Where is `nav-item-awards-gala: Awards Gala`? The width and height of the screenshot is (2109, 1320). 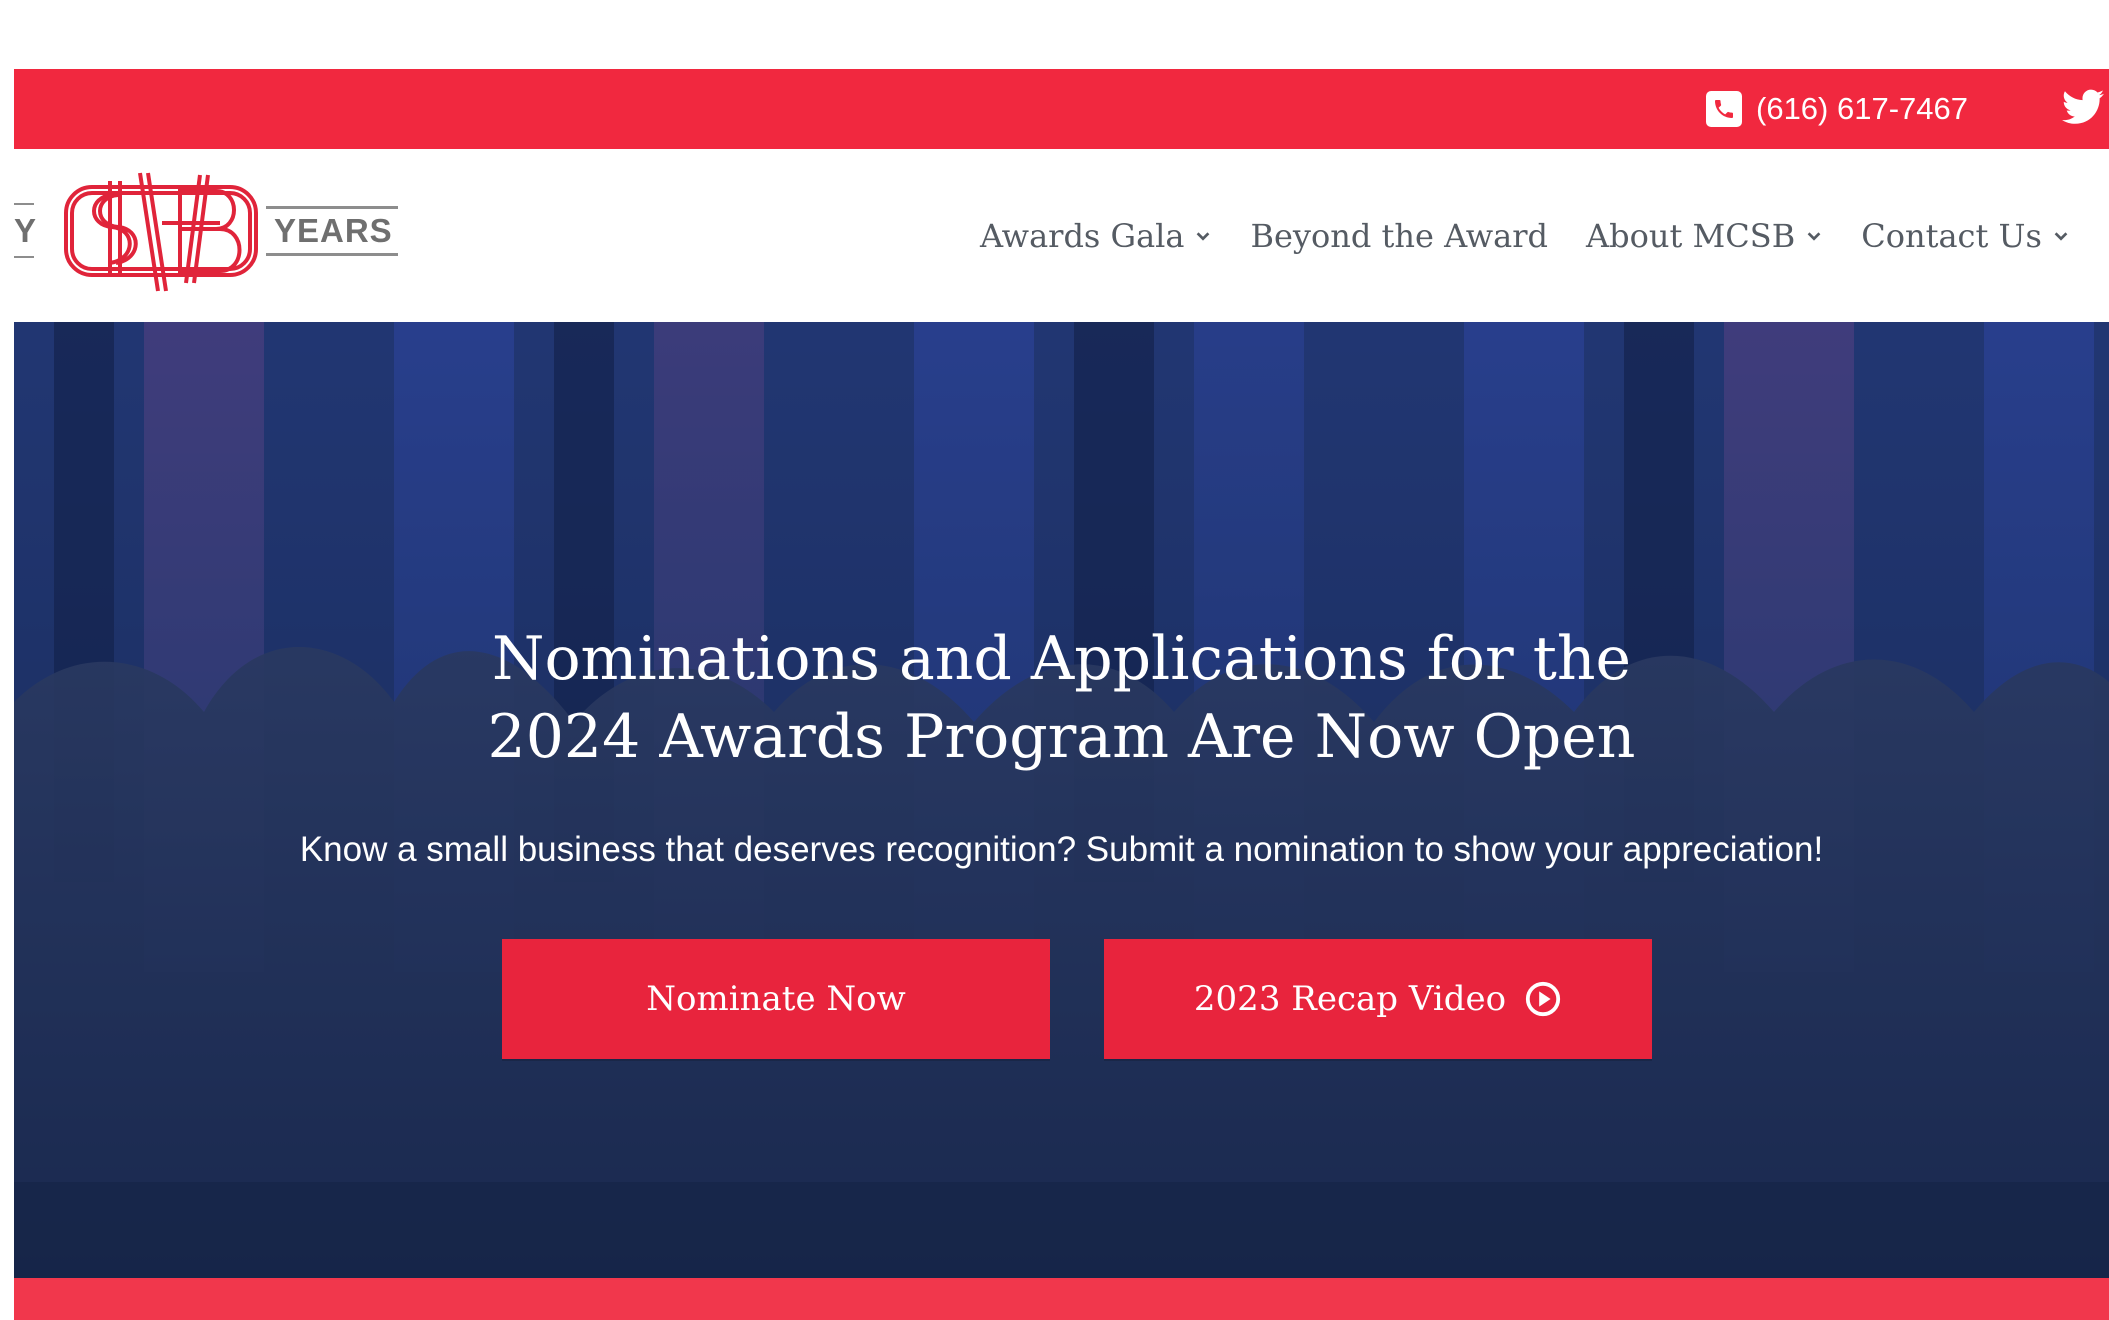
nav-item-awards-gala: Awards Gala is located at coordinates (1096, 236).